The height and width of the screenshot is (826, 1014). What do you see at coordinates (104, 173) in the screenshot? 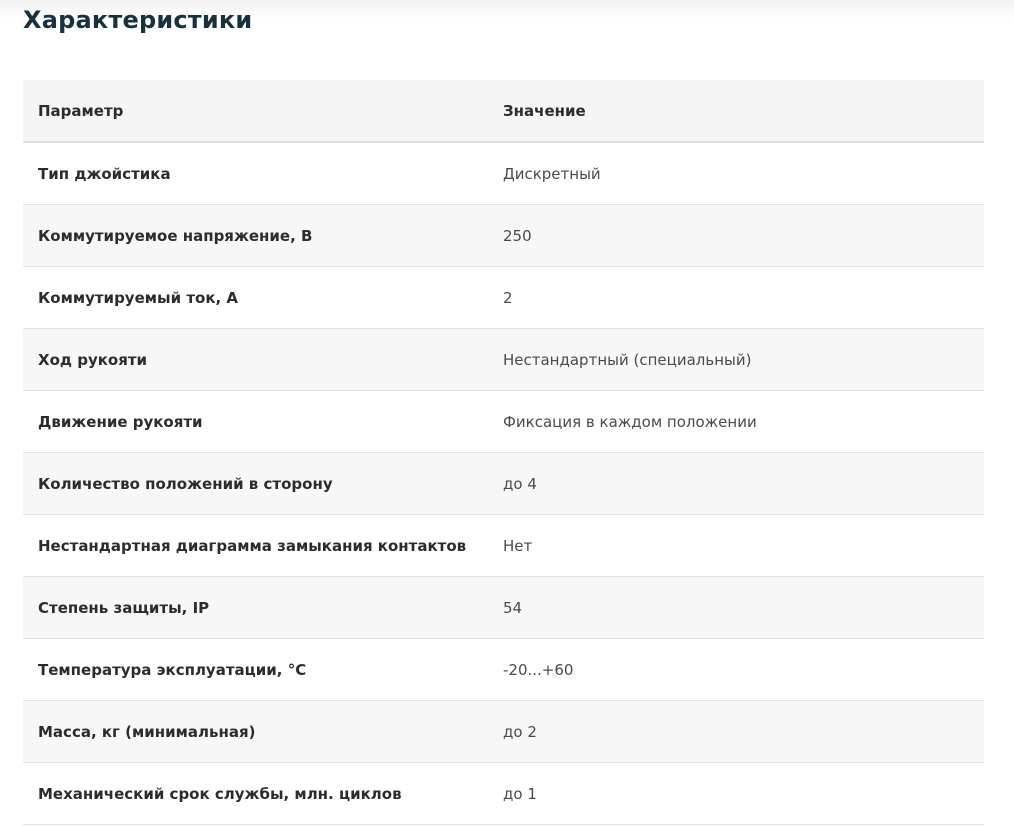
I see `param-cell: Тип джойстика` at bounding box center [104, 173].